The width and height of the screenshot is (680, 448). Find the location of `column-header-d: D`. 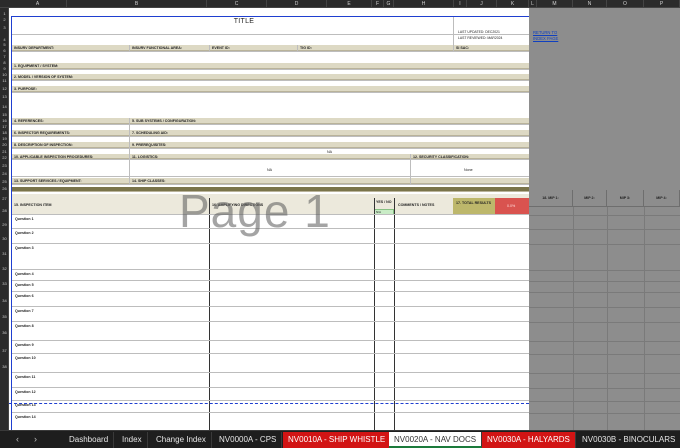

column-header-d: D is located at coordinates (297, 4).